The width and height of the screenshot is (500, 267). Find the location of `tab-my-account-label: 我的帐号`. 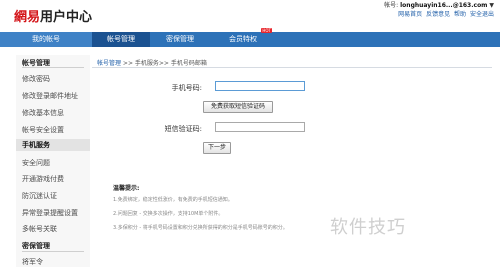

tab-my-account-label: 我的帐号 is located at coordinates (46, 39).